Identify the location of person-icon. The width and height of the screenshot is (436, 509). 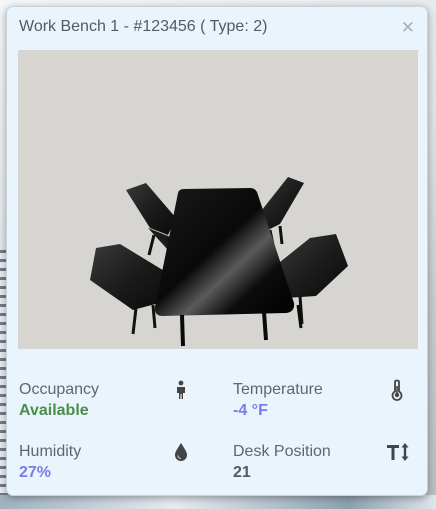
(181, 390).